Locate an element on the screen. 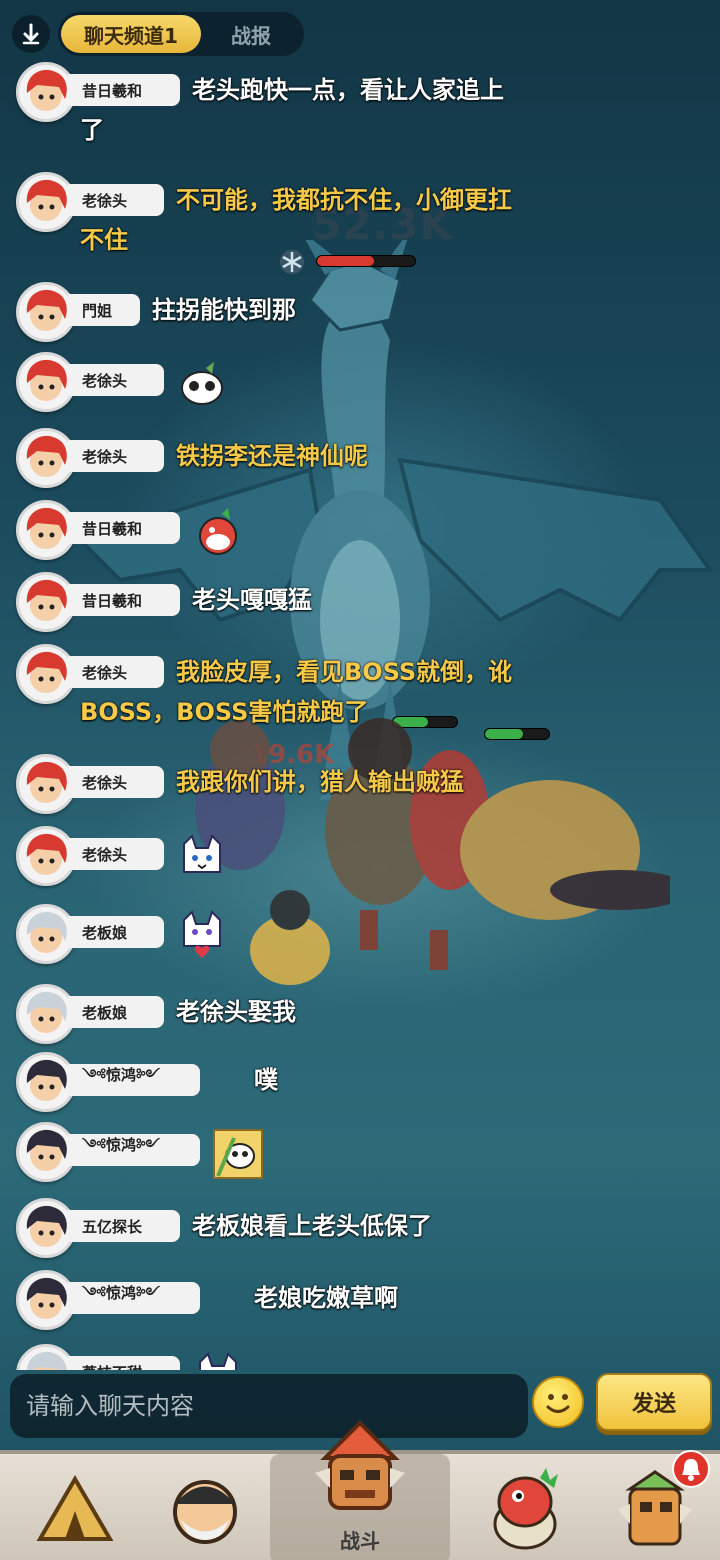 This screenshot has height=1560, width=720. arrow-down-icon is located at coordinates (31, 34).